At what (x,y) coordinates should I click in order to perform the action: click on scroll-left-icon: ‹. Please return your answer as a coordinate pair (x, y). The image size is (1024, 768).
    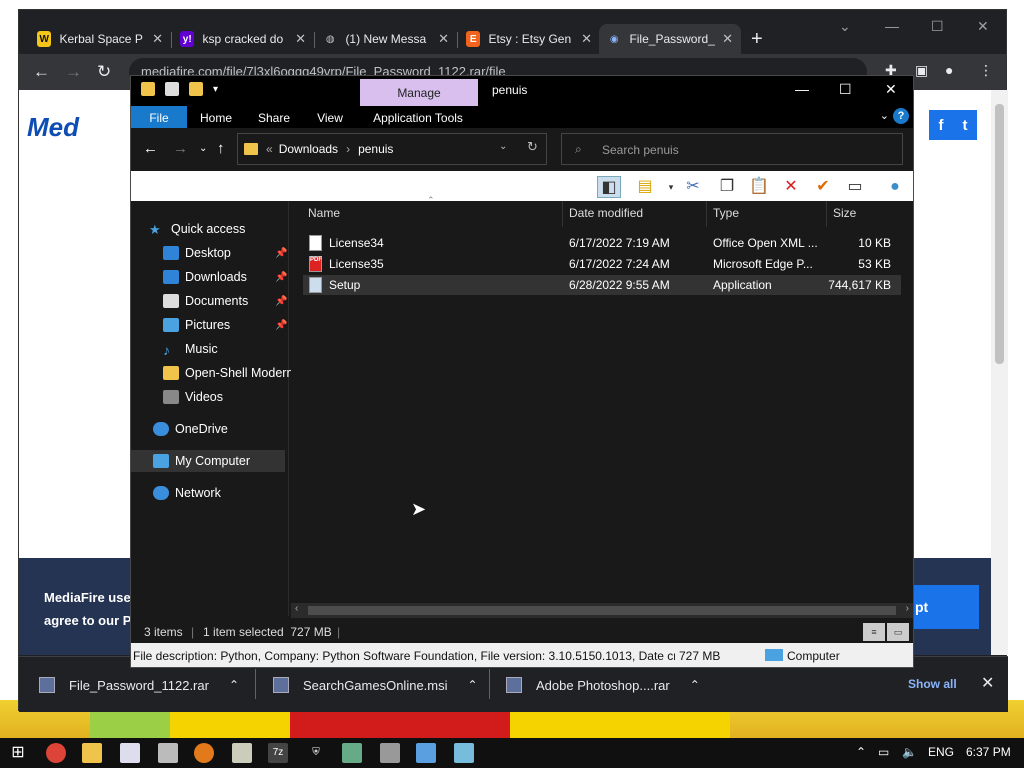
    Looking at the image, I should click on (296, 608).